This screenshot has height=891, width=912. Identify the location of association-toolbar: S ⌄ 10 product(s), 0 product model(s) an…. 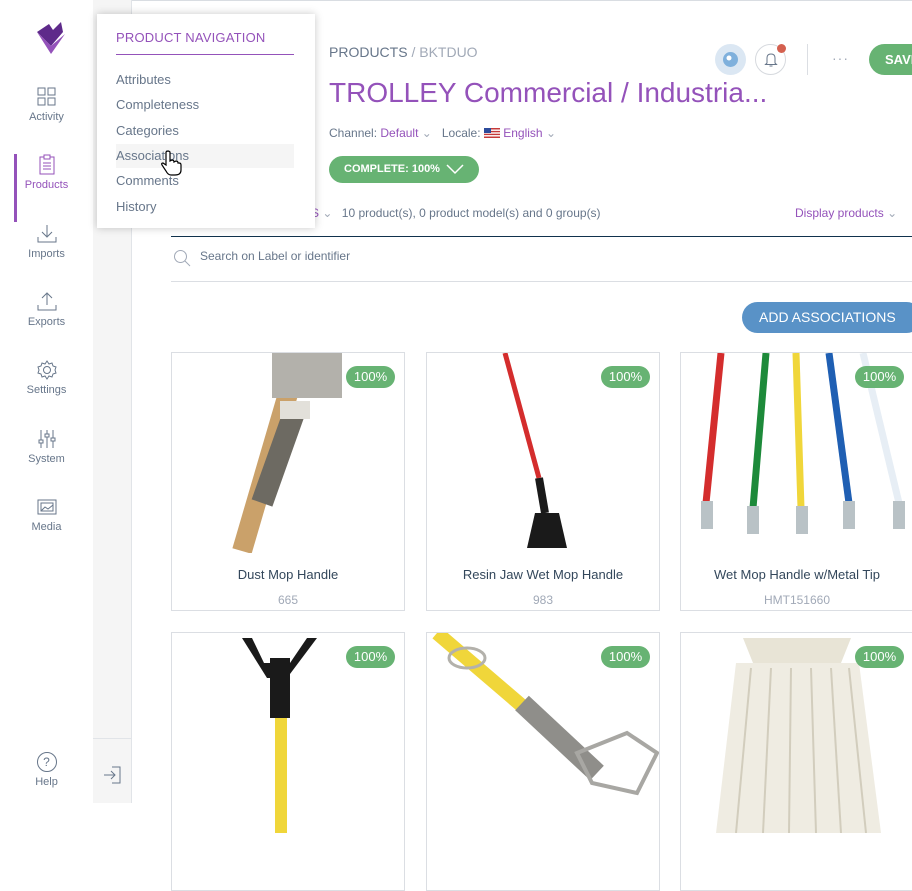
(456, 213).